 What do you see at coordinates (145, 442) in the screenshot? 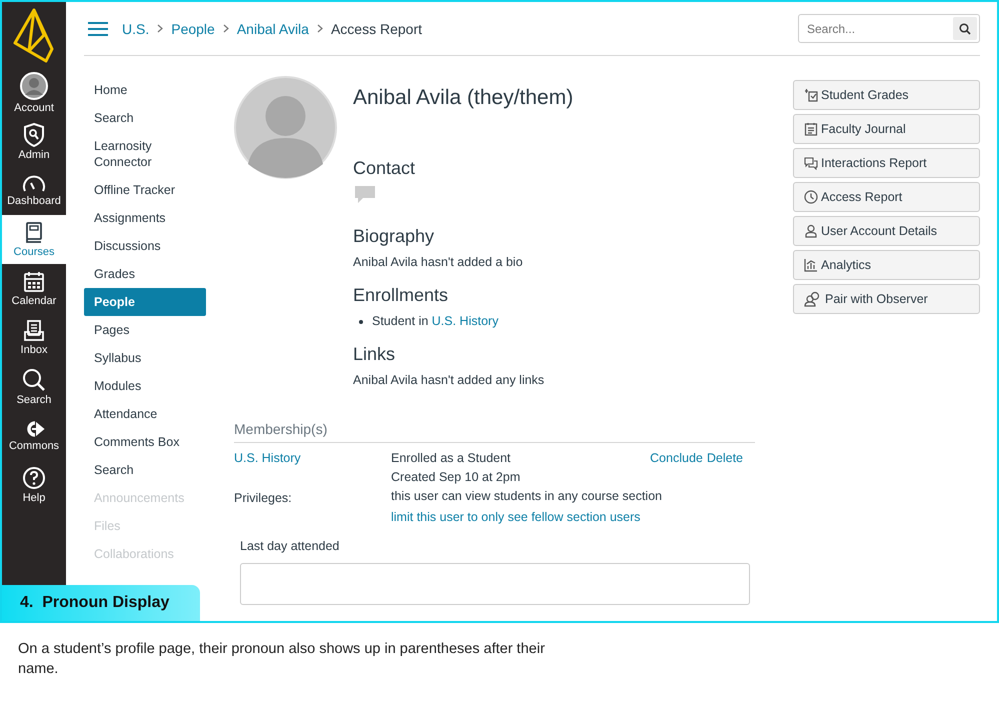
I see `course-nav-link: Comments Box` at bounding box center [145, 442].